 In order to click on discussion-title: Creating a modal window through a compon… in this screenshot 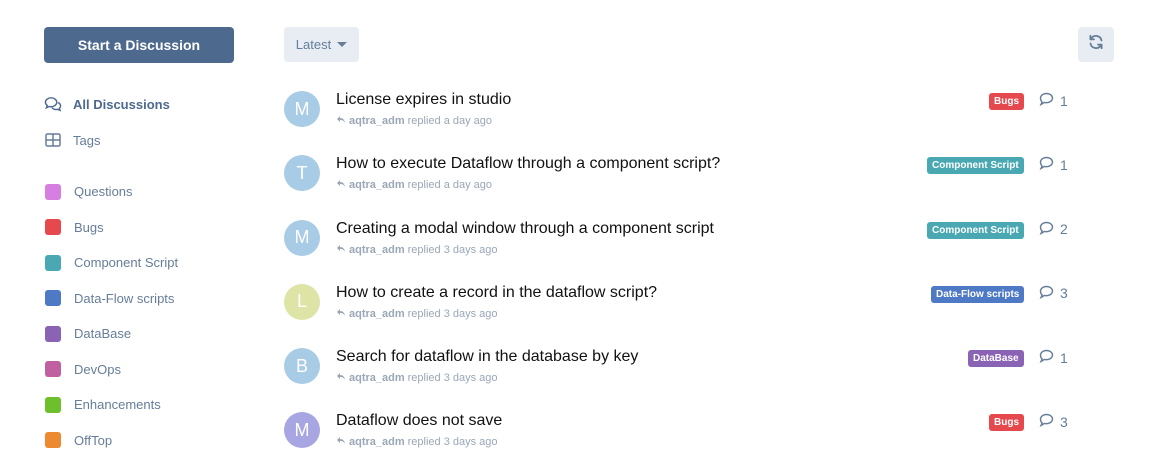, I will do `click(525, 229)`.